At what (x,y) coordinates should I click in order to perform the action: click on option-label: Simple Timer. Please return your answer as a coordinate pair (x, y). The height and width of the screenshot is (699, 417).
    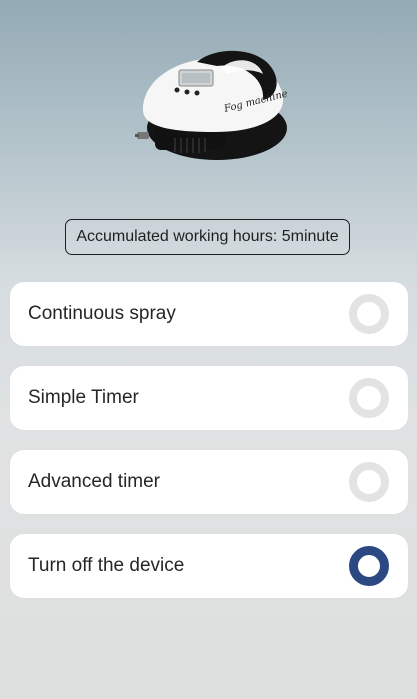
    Looking at the image, I should click on (83, 397).